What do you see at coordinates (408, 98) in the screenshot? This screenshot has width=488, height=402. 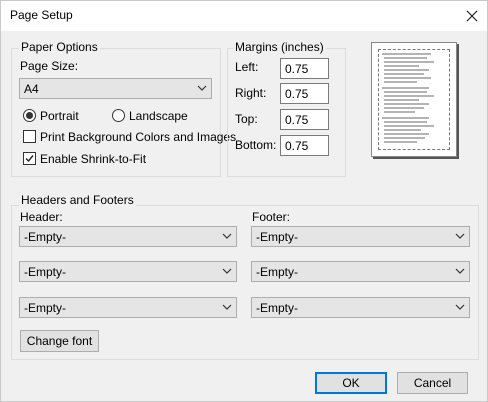 I see `preview-text-lines` at bounding box center [408, 98].